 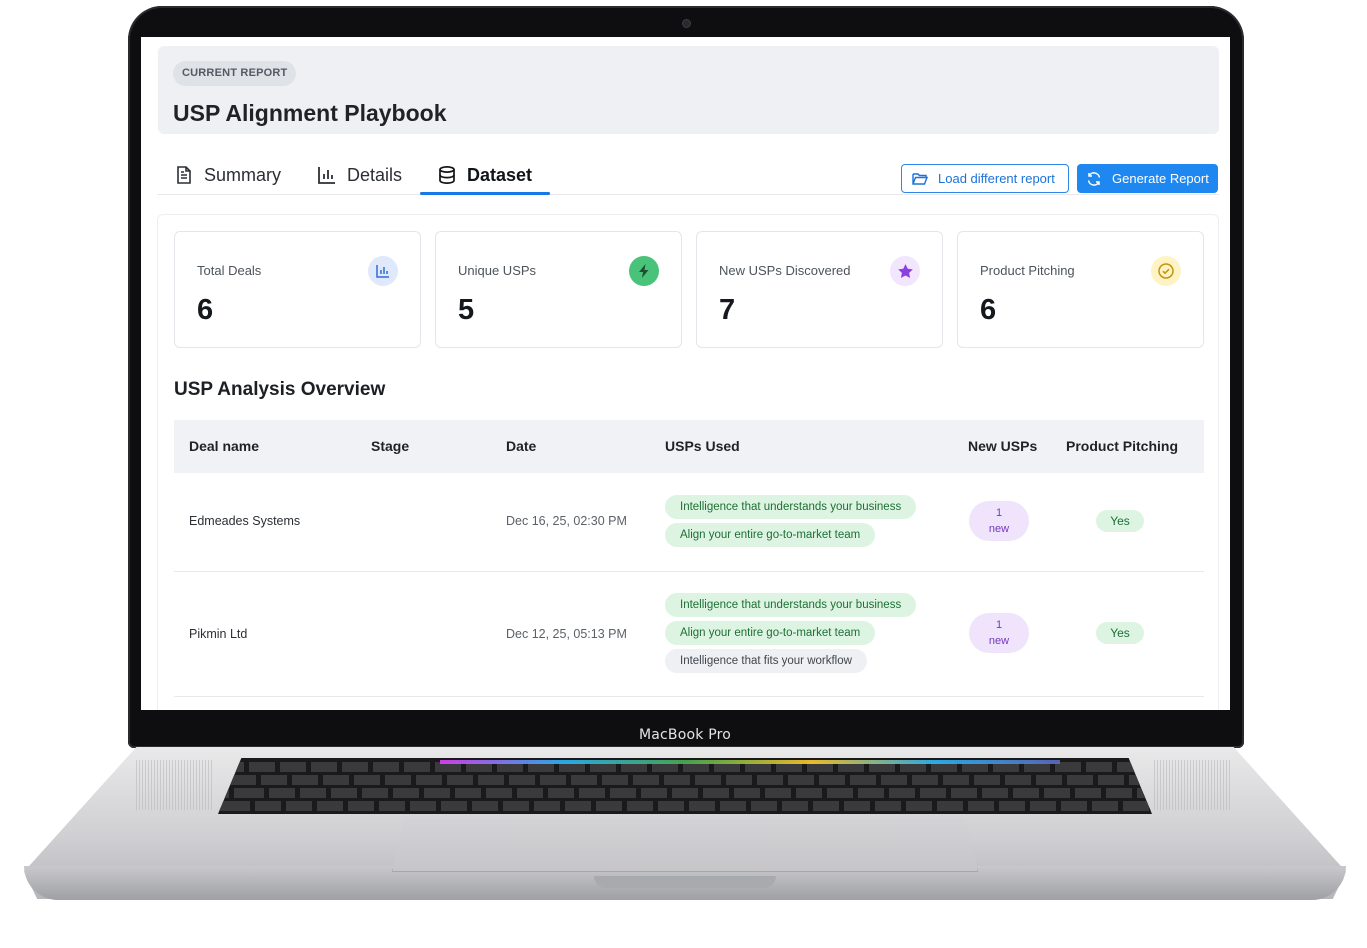 I want to click on device-brand-label: MacBook Pro, so click(x=685, y=735).